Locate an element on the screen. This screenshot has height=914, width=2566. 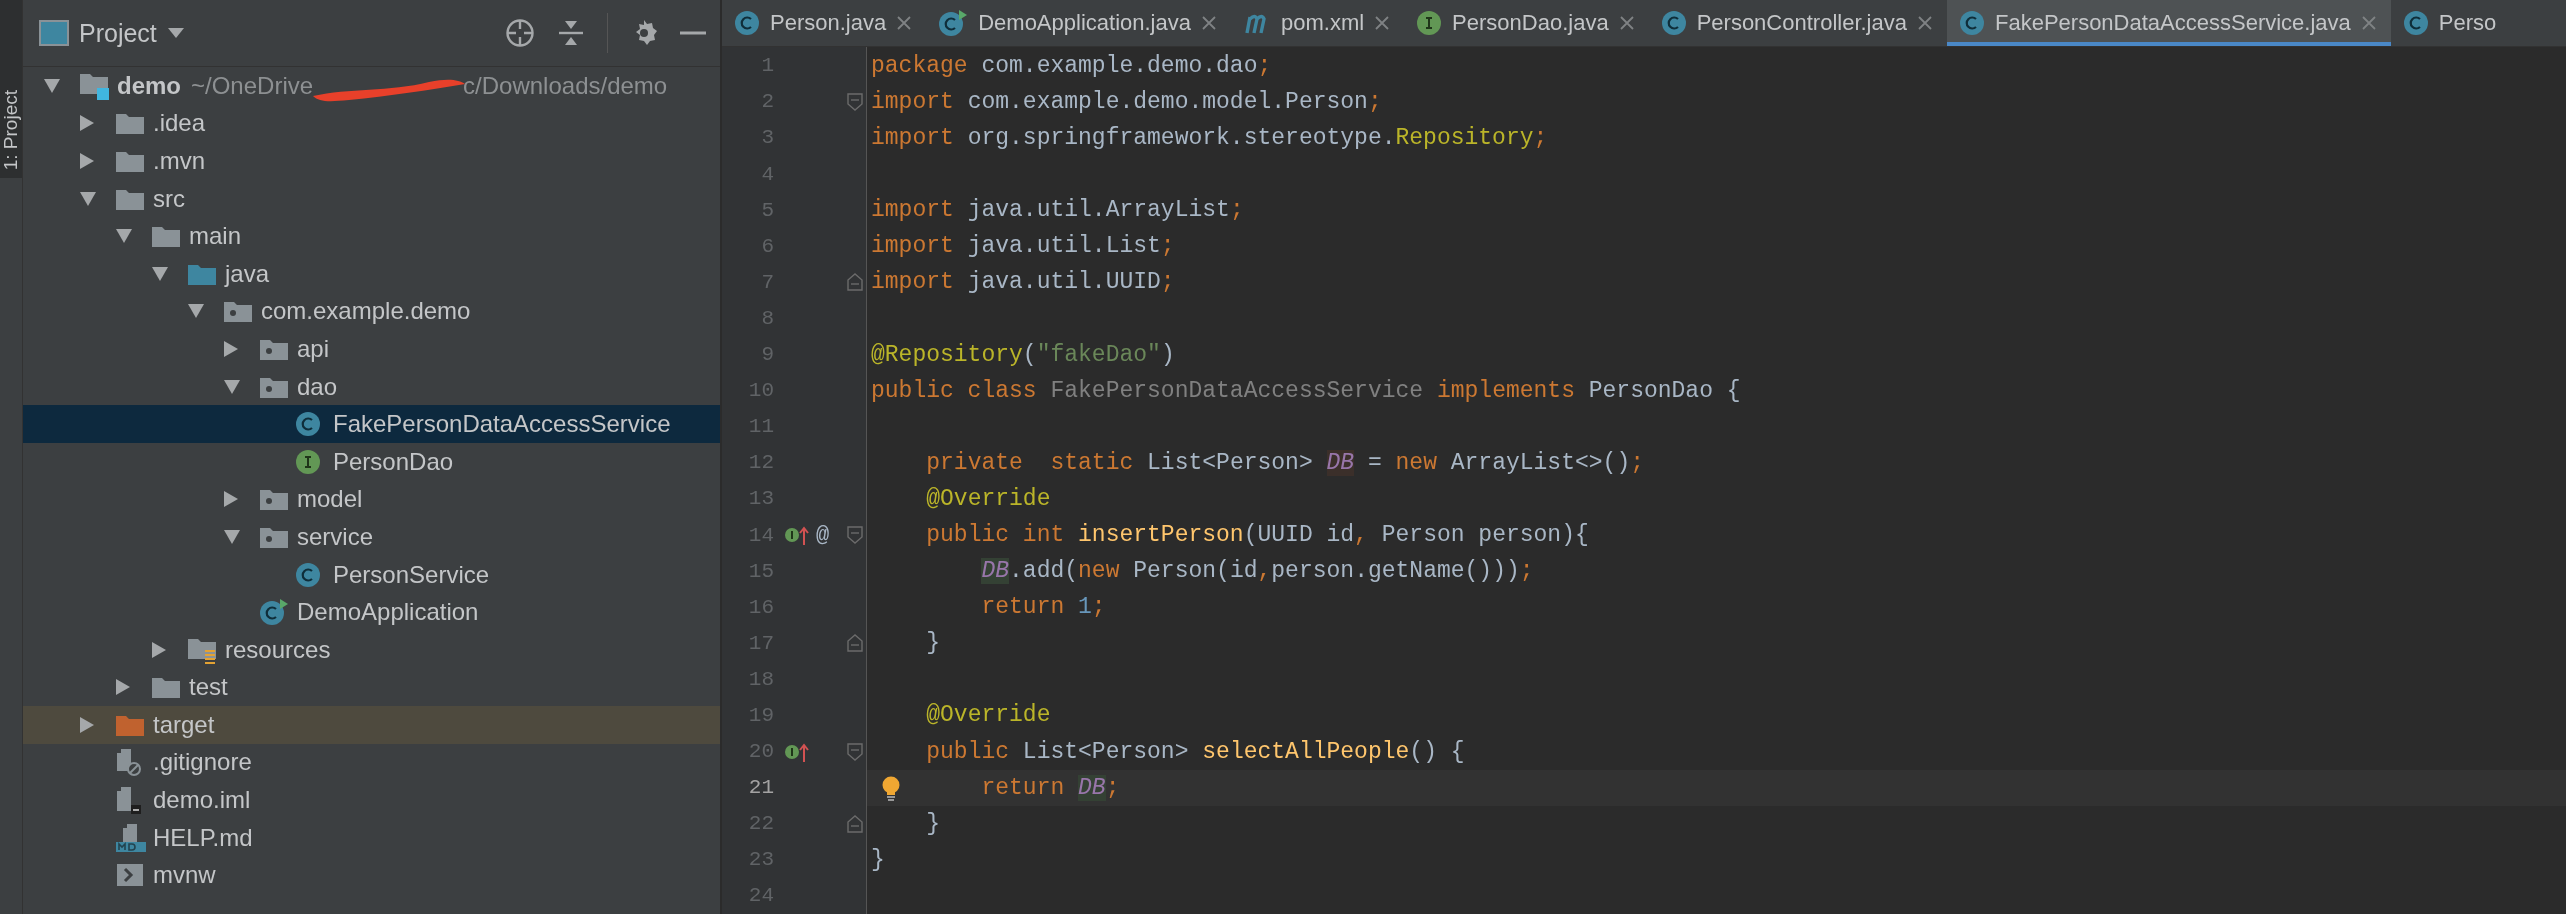
tree-row: com.example.demo is located at coordinates (371, 311).